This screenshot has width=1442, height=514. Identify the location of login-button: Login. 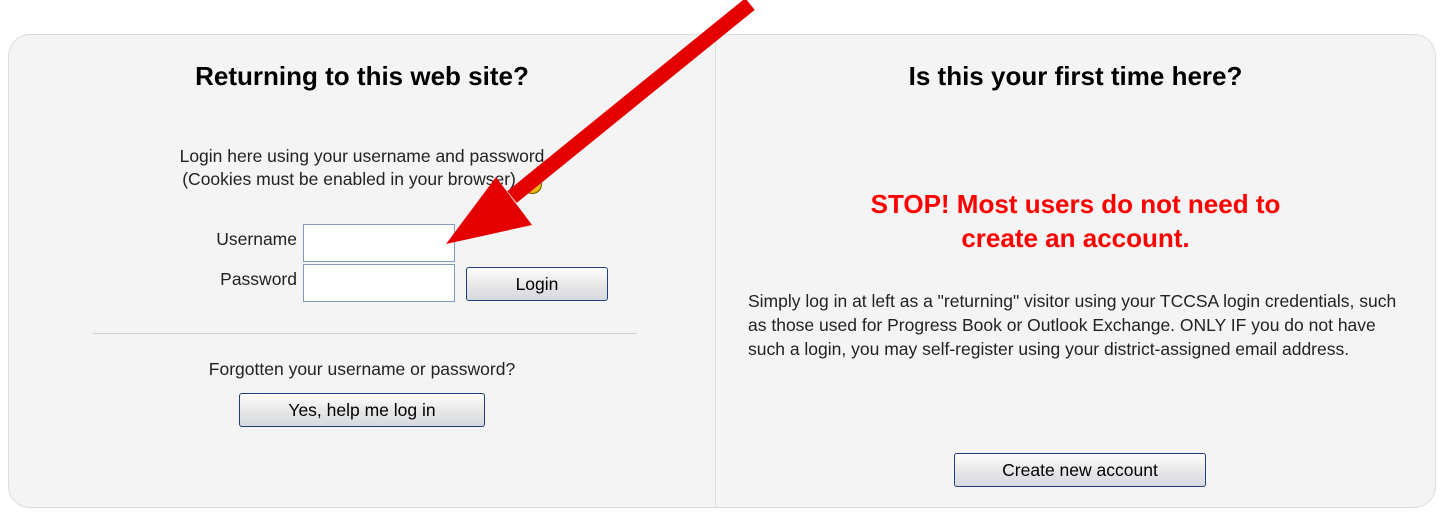
(537, 284).